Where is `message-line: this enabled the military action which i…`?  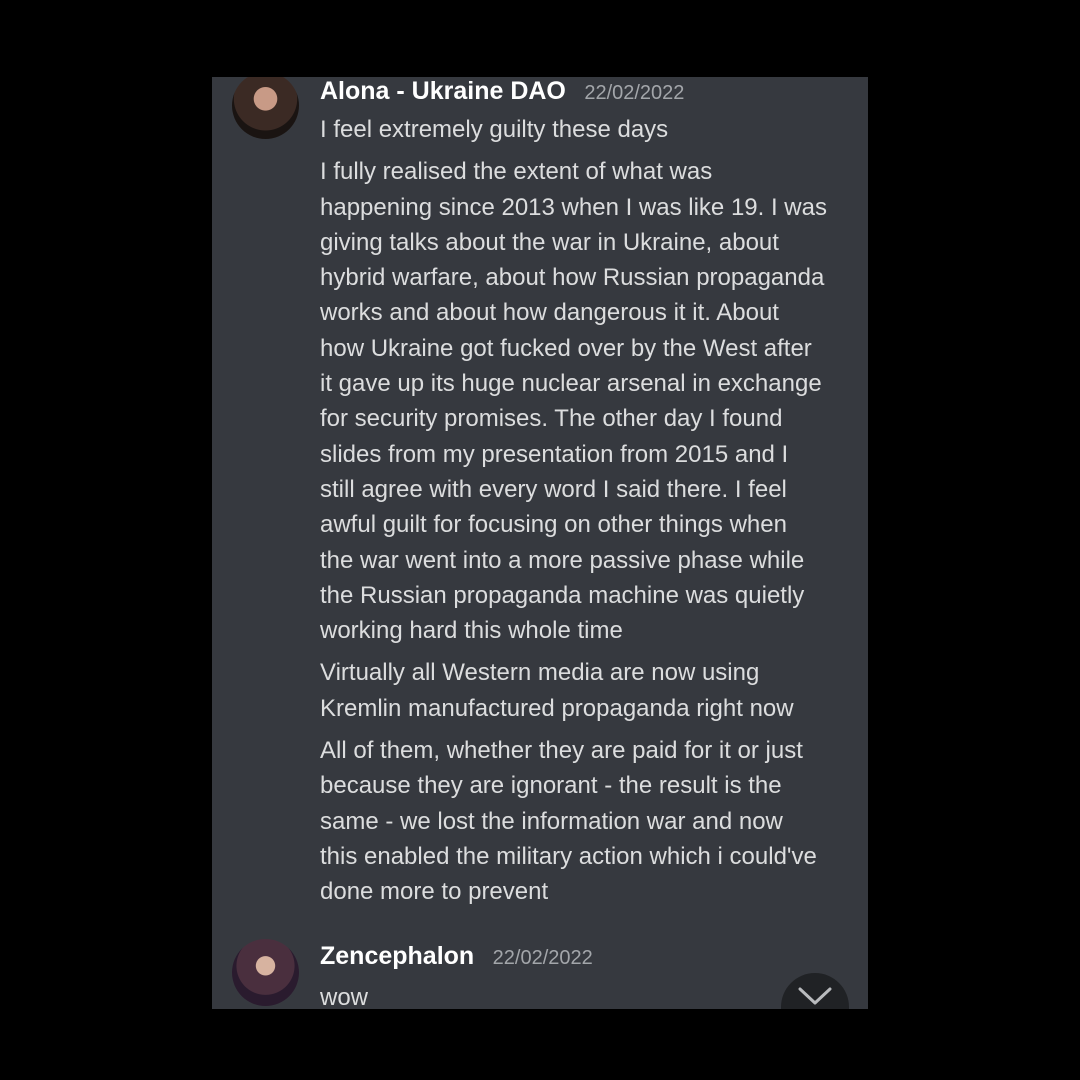 message-line: this enabled the military action which i… is located at coordinates (568, 856).